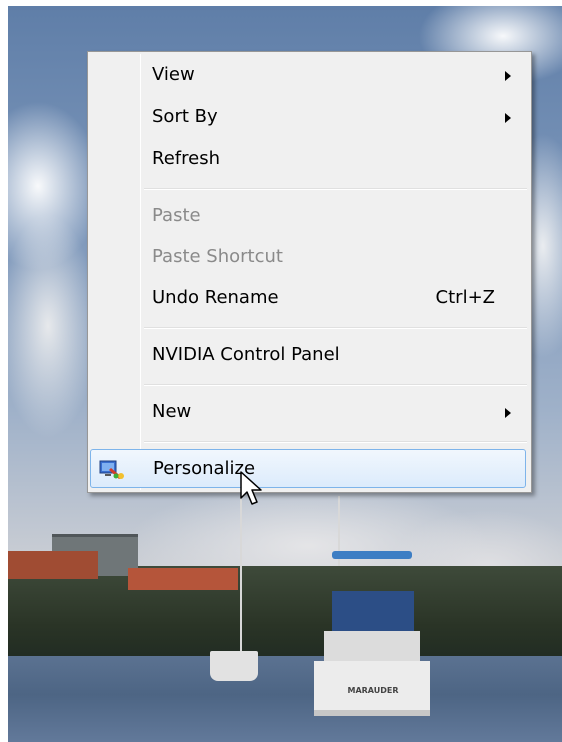 Image resolution: width=562 pixels, height=742 pixels. What do you see at coordinates (373, 690) in the screenshot?
I see `boat-name: MARAUDER` at bounding box center [373, 690].